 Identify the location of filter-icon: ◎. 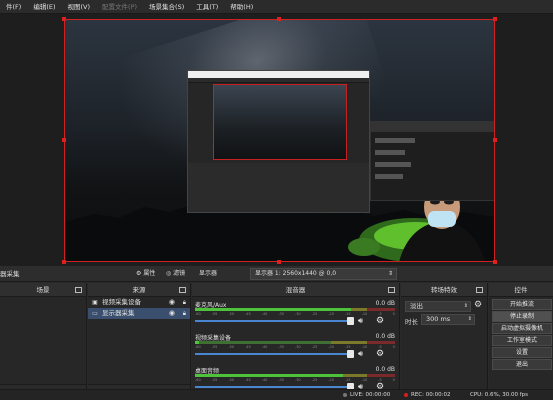
(169, 273).